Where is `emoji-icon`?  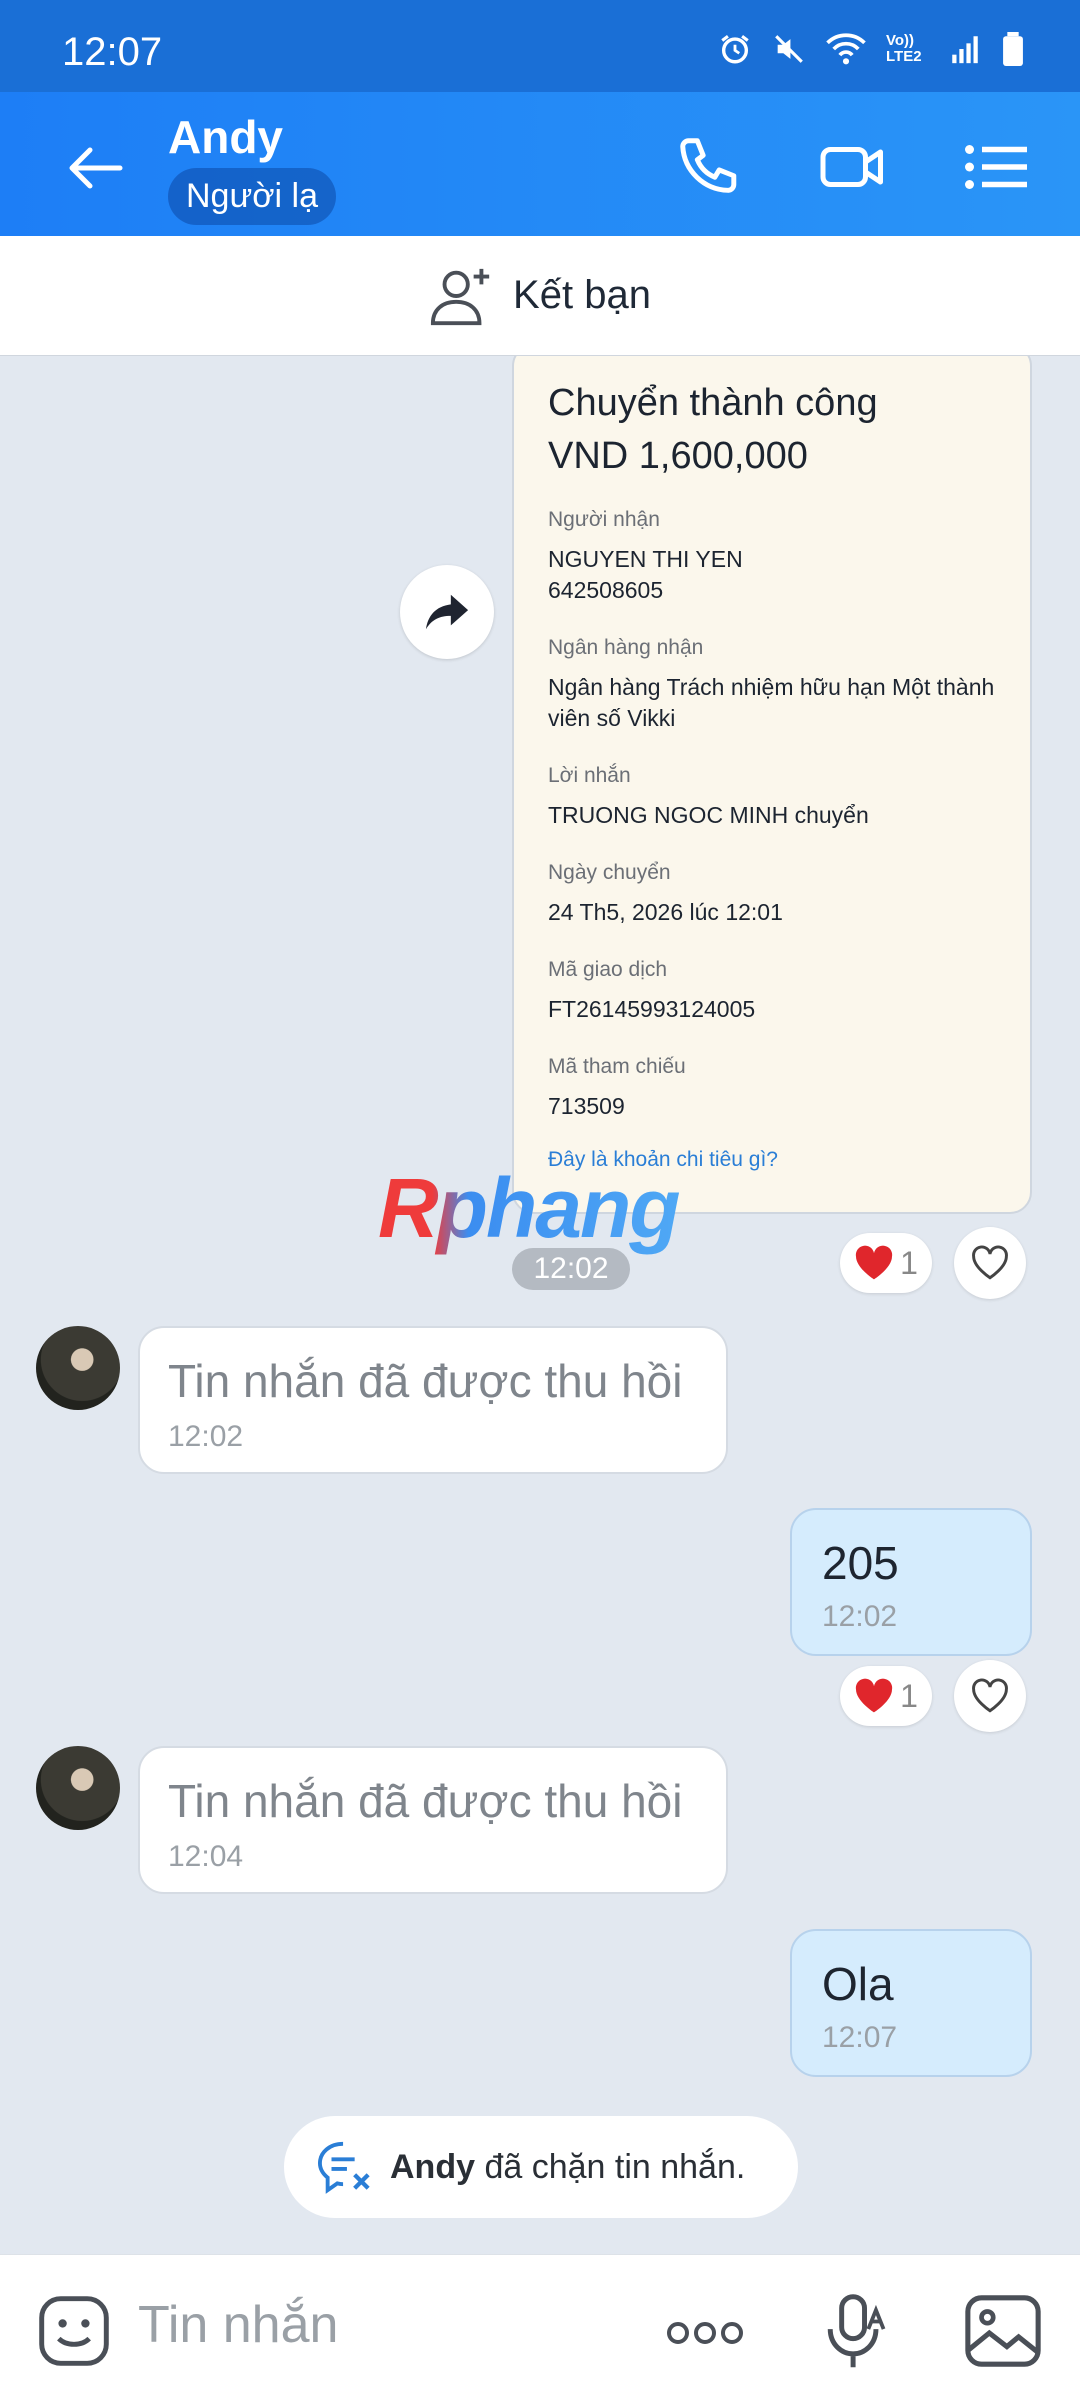
emoji-icon is located at coordinates (74, 2331).